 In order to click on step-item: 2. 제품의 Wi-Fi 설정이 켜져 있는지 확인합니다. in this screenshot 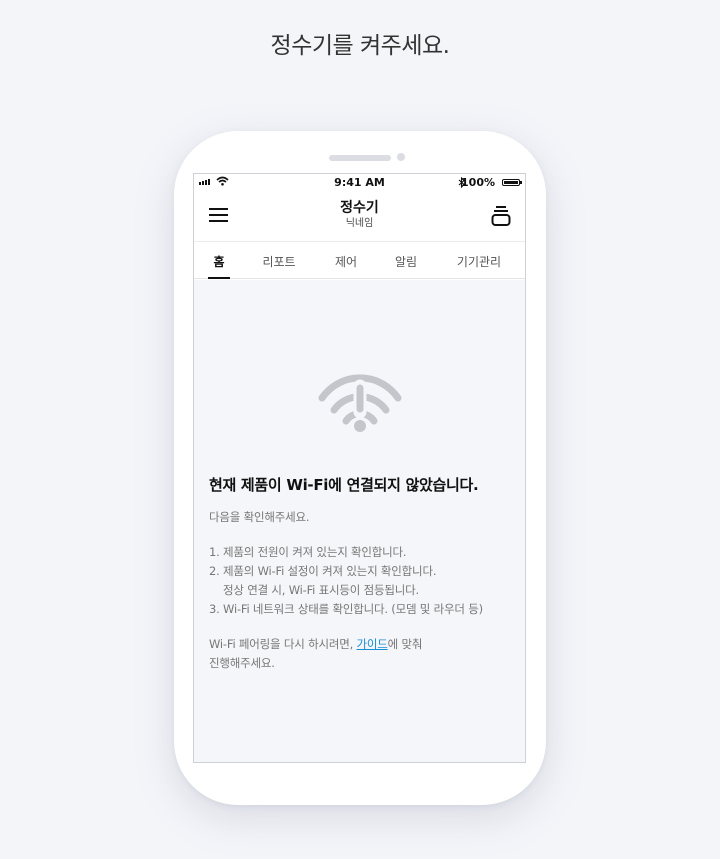, I will do `click(323, 571)`.